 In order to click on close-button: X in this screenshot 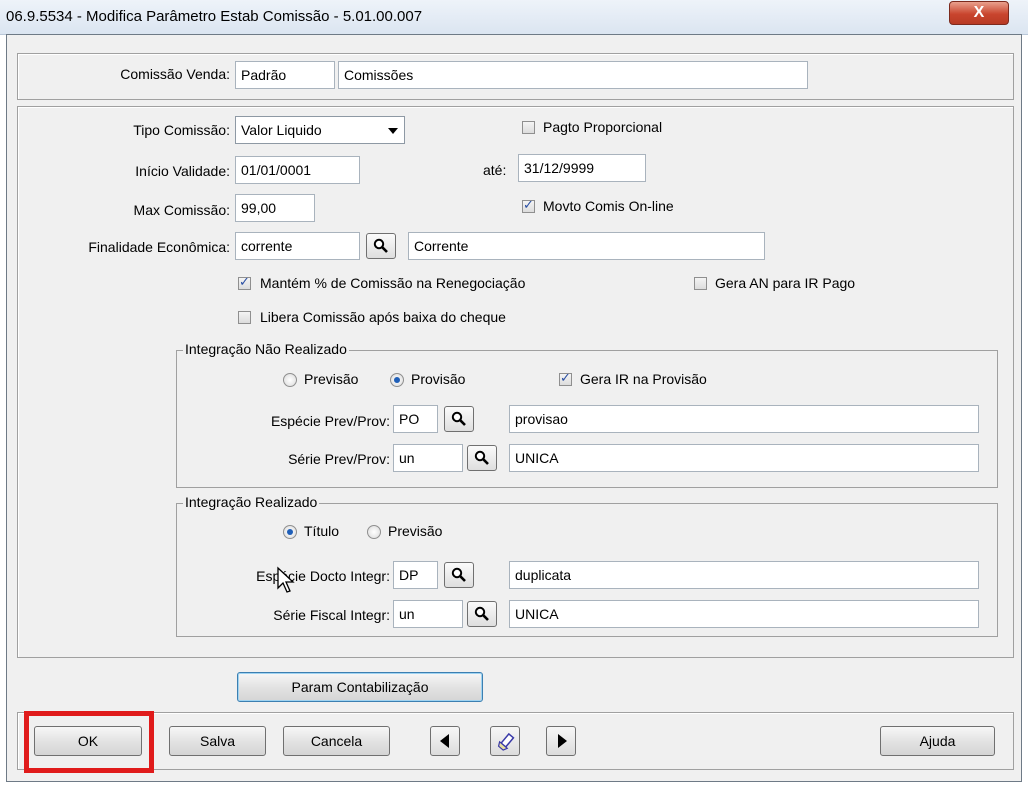, I will do `click(979, 13)`.